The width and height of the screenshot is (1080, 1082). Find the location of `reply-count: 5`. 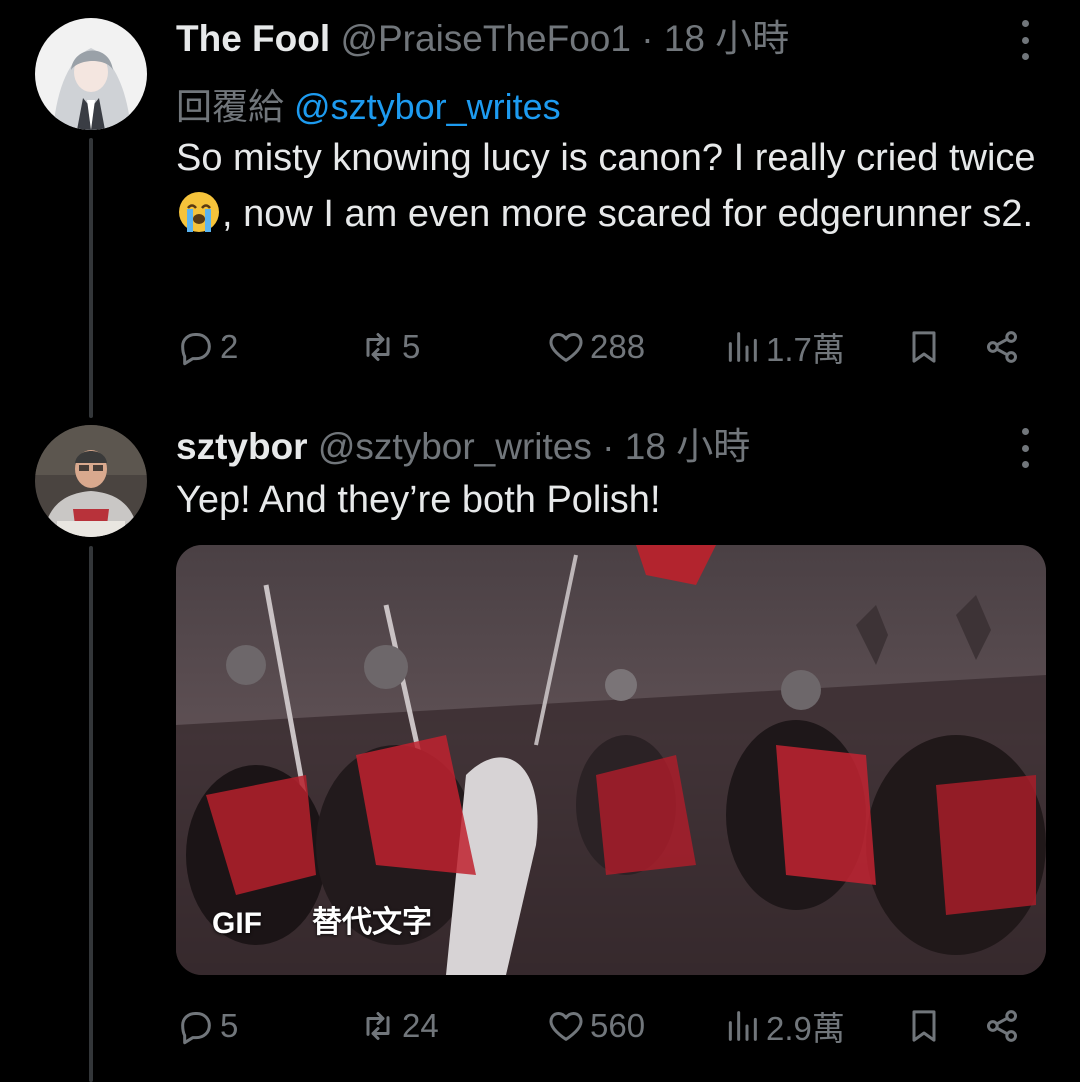

reply-count: 5 is located at coordinates (229, 1025).